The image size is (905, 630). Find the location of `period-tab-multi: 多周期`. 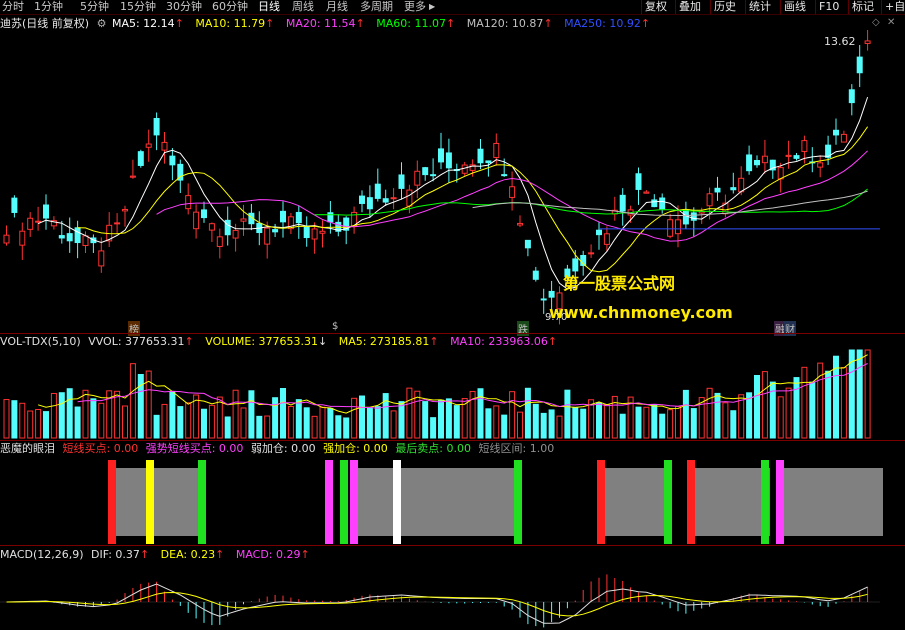

period-tab-multi: 多周期 is located at coordinates (376, 7).